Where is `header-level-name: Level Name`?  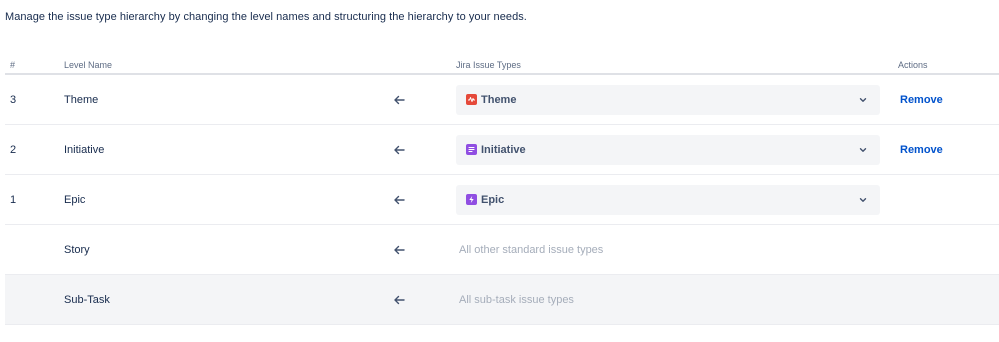
header-level-name: Level Name is located at coordinates (88, 65).